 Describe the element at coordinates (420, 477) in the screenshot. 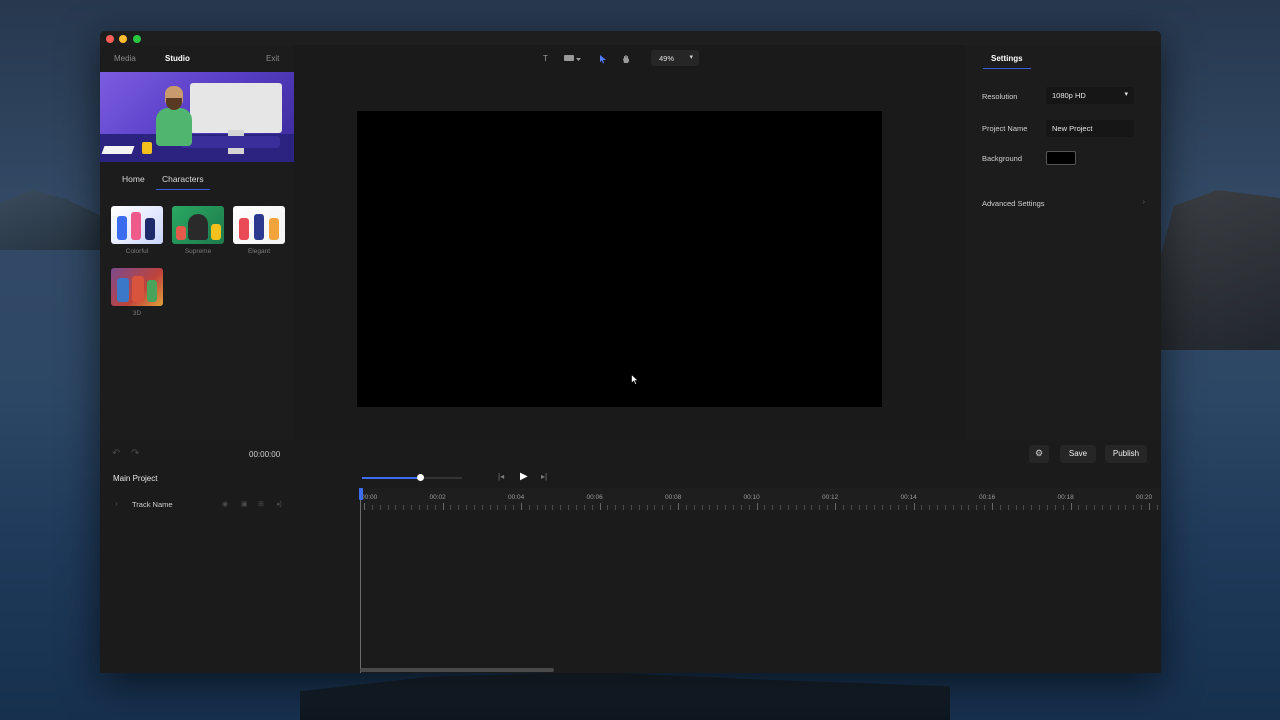

I see `timeline-zoom-handle` at that location.